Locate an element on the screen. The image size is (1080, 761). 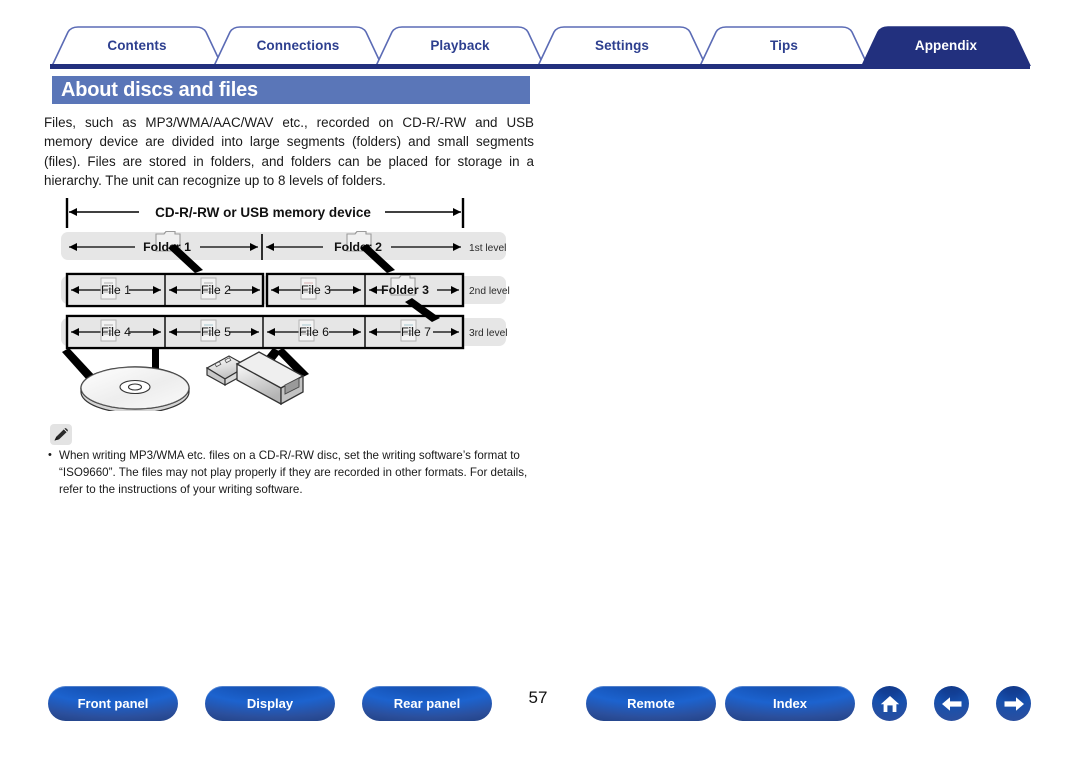
cd-disc-illustration is located at coordinates (135, 388).